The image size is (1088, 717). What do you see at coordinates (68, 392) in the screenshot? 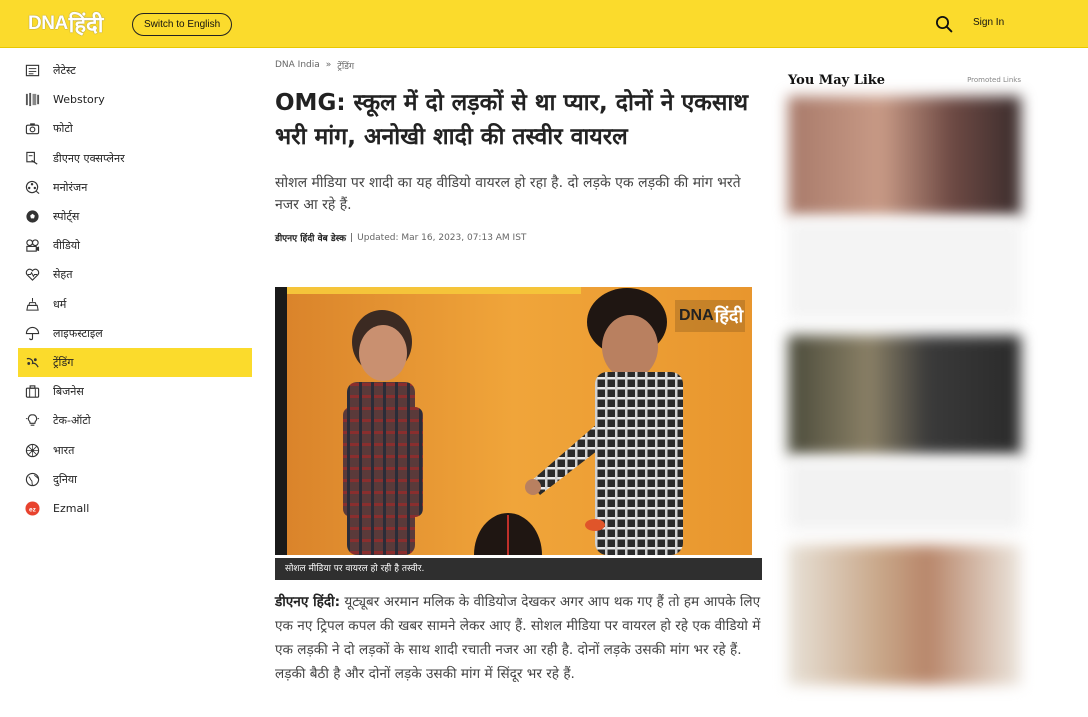
I see `nav-label: बिजनेस` at bounding box center [68, 392].